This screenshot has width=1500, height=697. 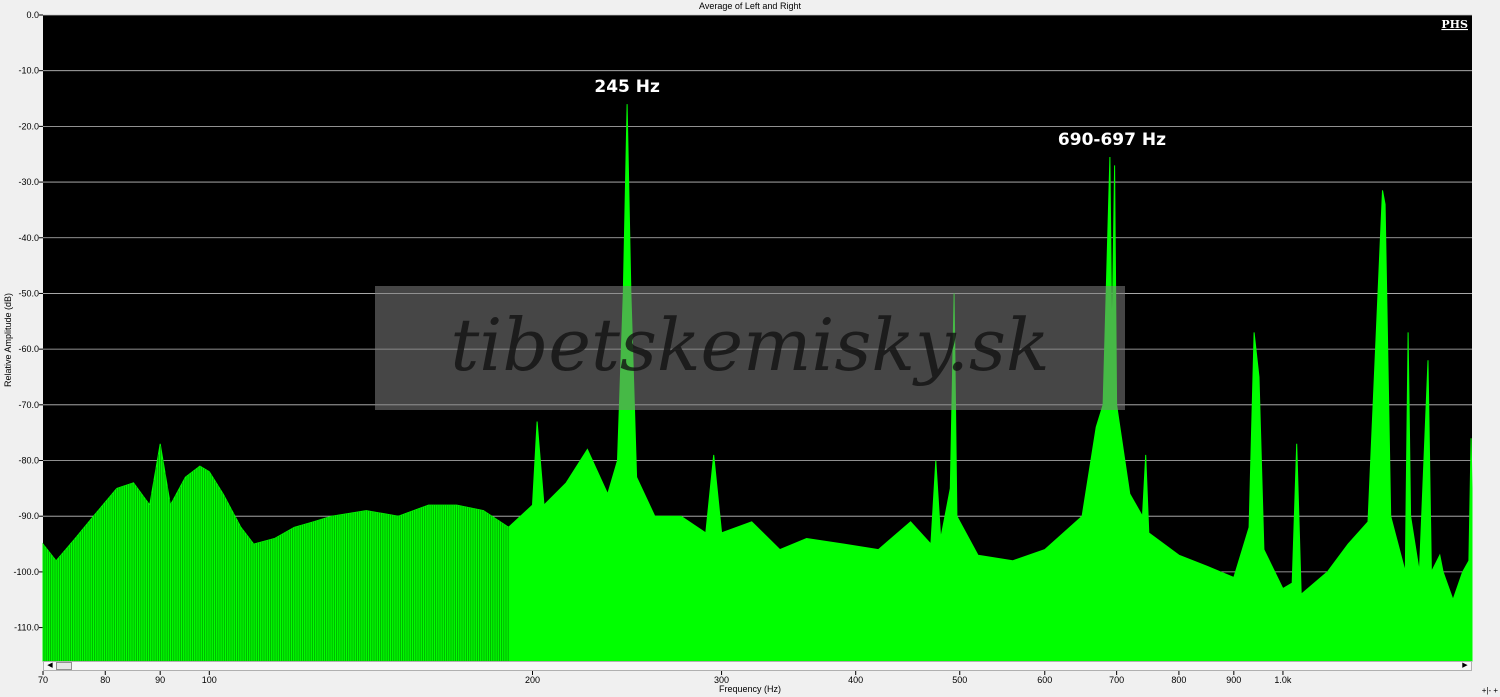 I want to click on y-tick-label: -70.0, so click(x=28, y=405).